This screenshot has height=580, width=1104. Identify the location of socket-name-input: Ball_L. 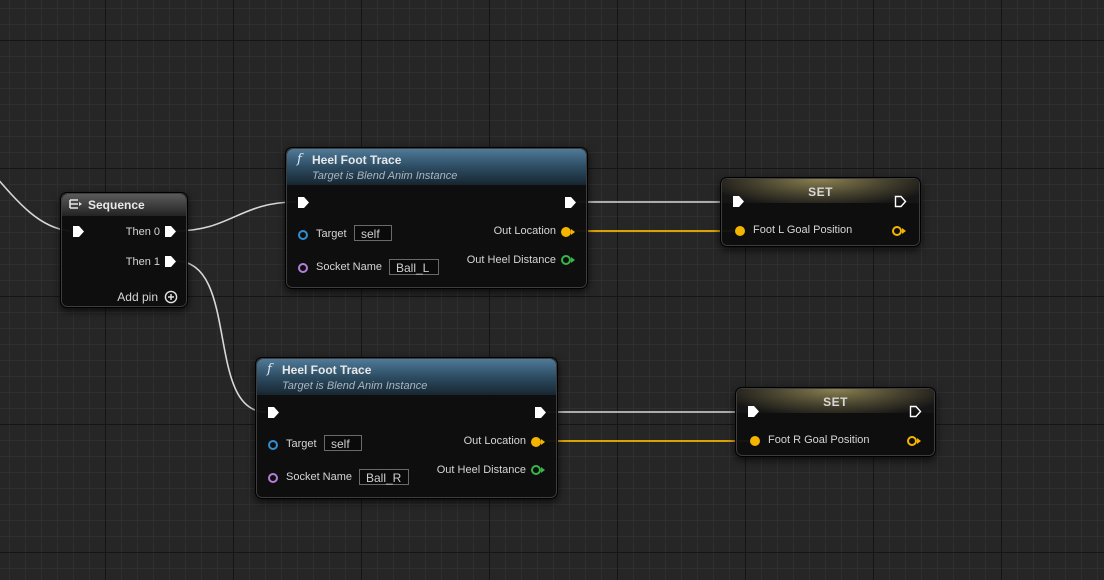
(414, 267).